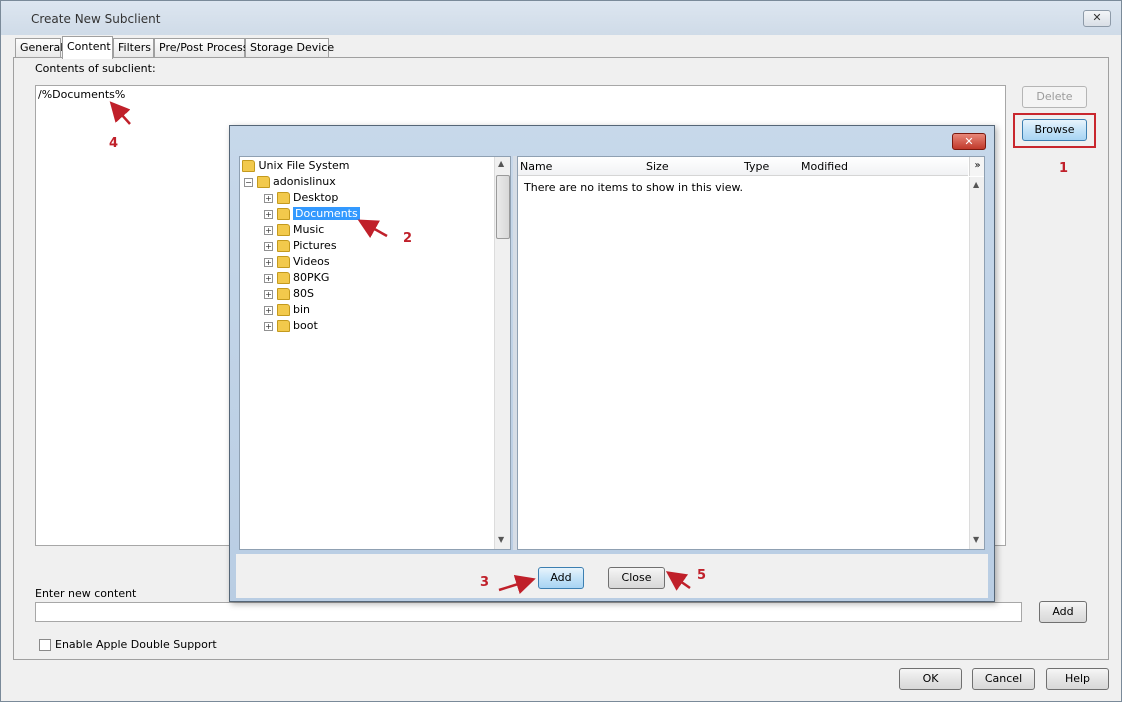 Image resolution: width=1122 pixels, height=702 pixels. Describe the element at coordinates (1064, 168) in the screenshot. I see `annotation-1: 1` at that location.